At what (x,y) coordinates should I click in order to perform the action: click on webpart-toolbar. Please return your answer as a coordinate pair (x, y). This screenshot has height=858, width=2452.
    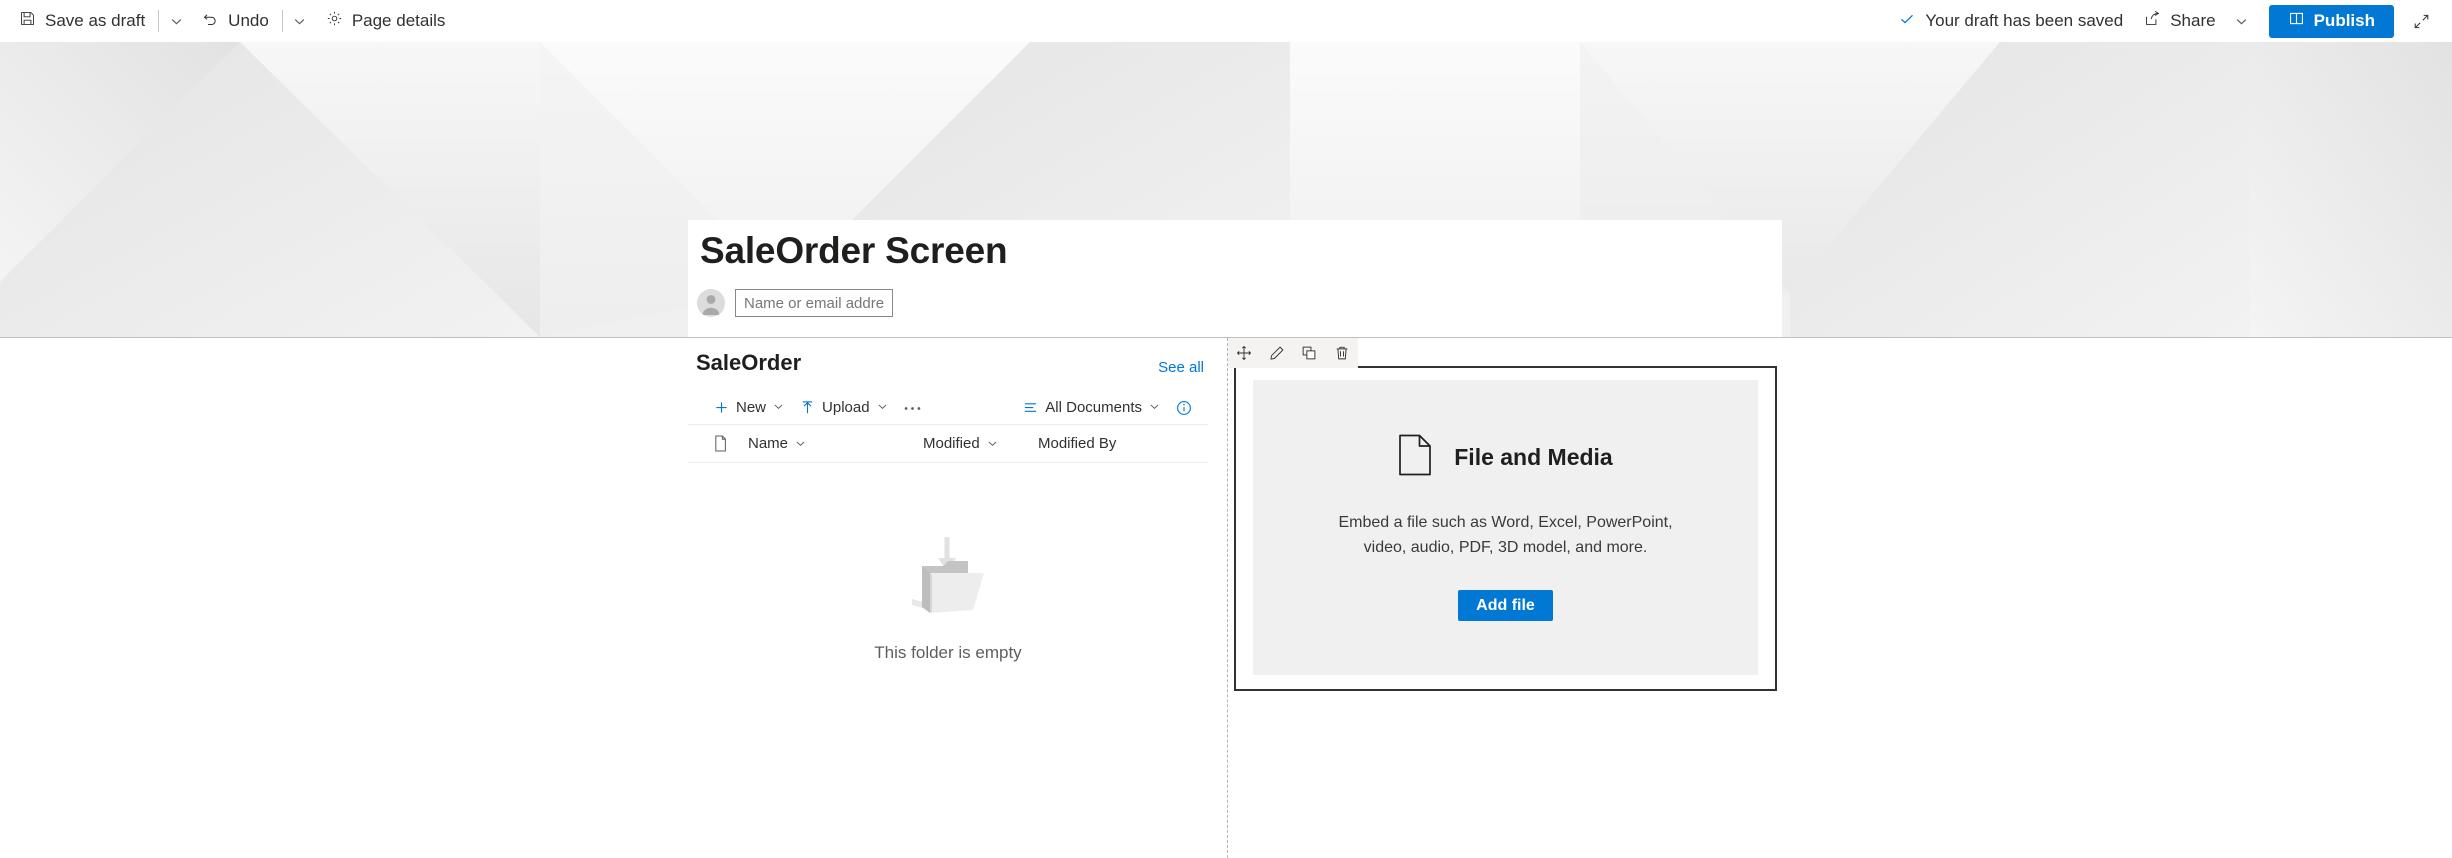
    Looking at the image, I should click on (1293, 353).